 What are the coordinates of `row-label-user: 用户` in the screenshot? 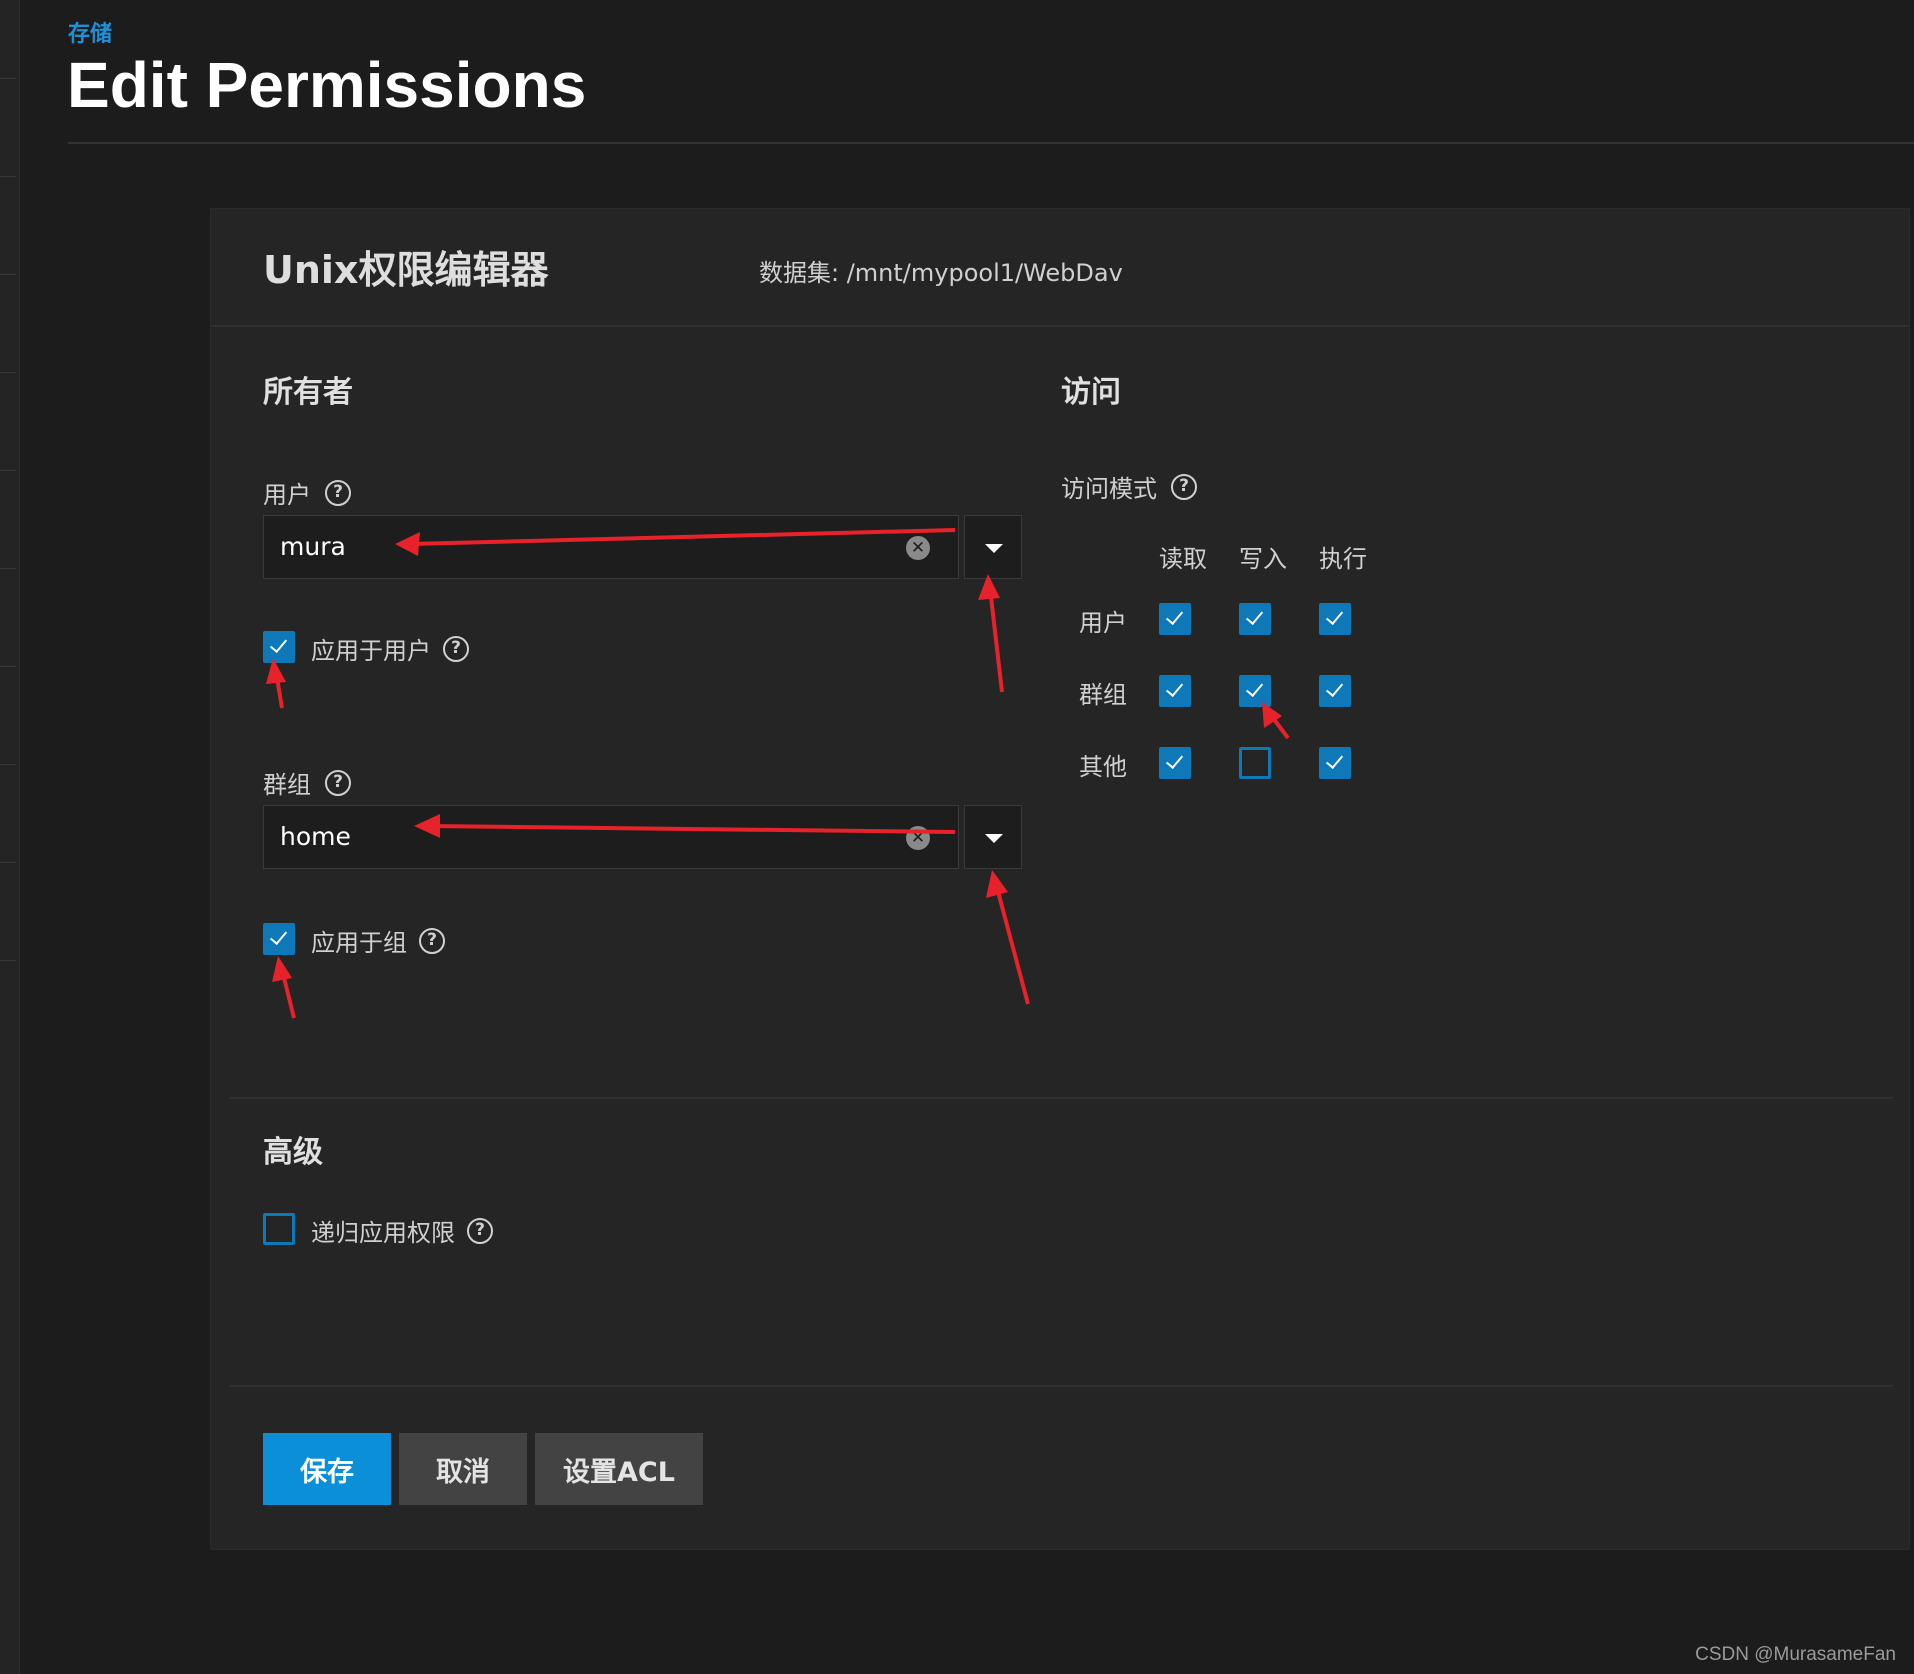 It's located at (1103, 623).